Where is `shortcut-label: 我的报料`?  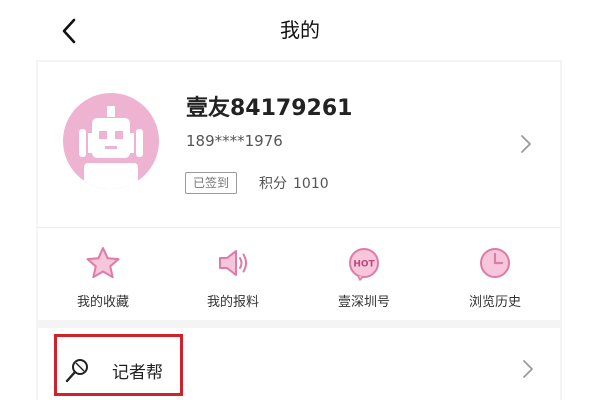 shortcut-label: 我的报料 is located at coordinates (232, 302).